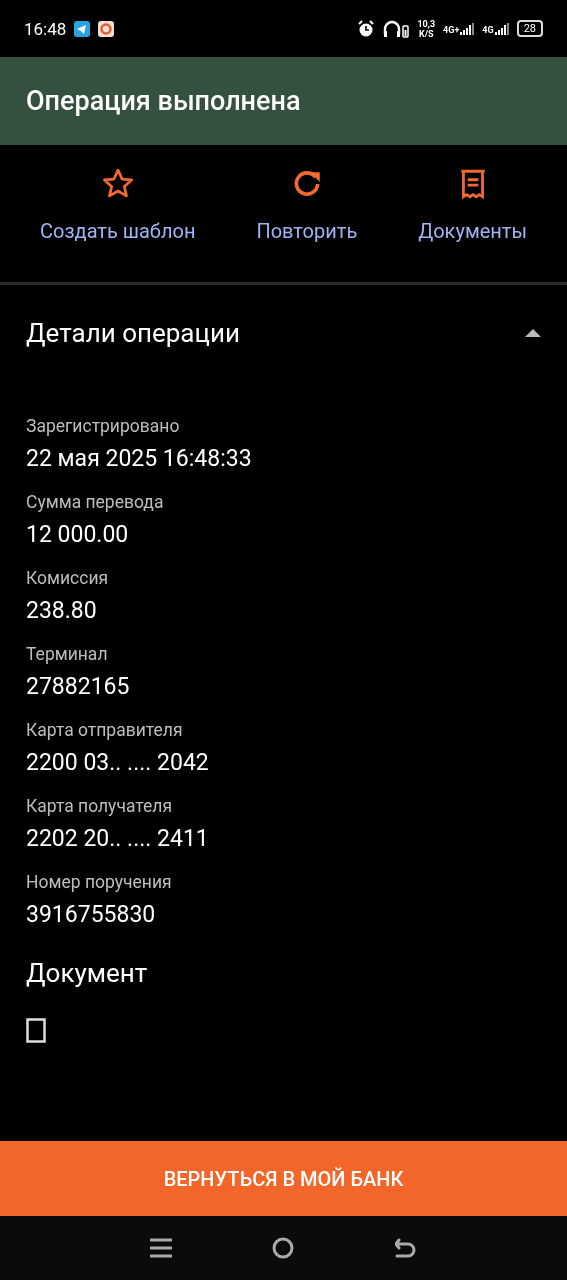 This screenshot has width=567, height=1280. Describe the element at coordinates (529, 28) in the screenshot. I see `battery-level: 28` at that location.